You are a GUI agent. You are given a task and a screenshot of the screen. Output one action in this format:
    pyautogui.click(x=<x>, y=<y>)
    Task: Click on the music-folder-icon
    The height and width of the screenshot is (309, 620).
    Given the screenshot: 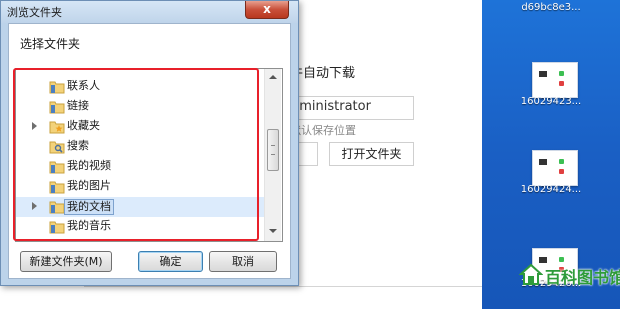 What is the action you would take?
    pyautogui.click(x=57, y=227)
    